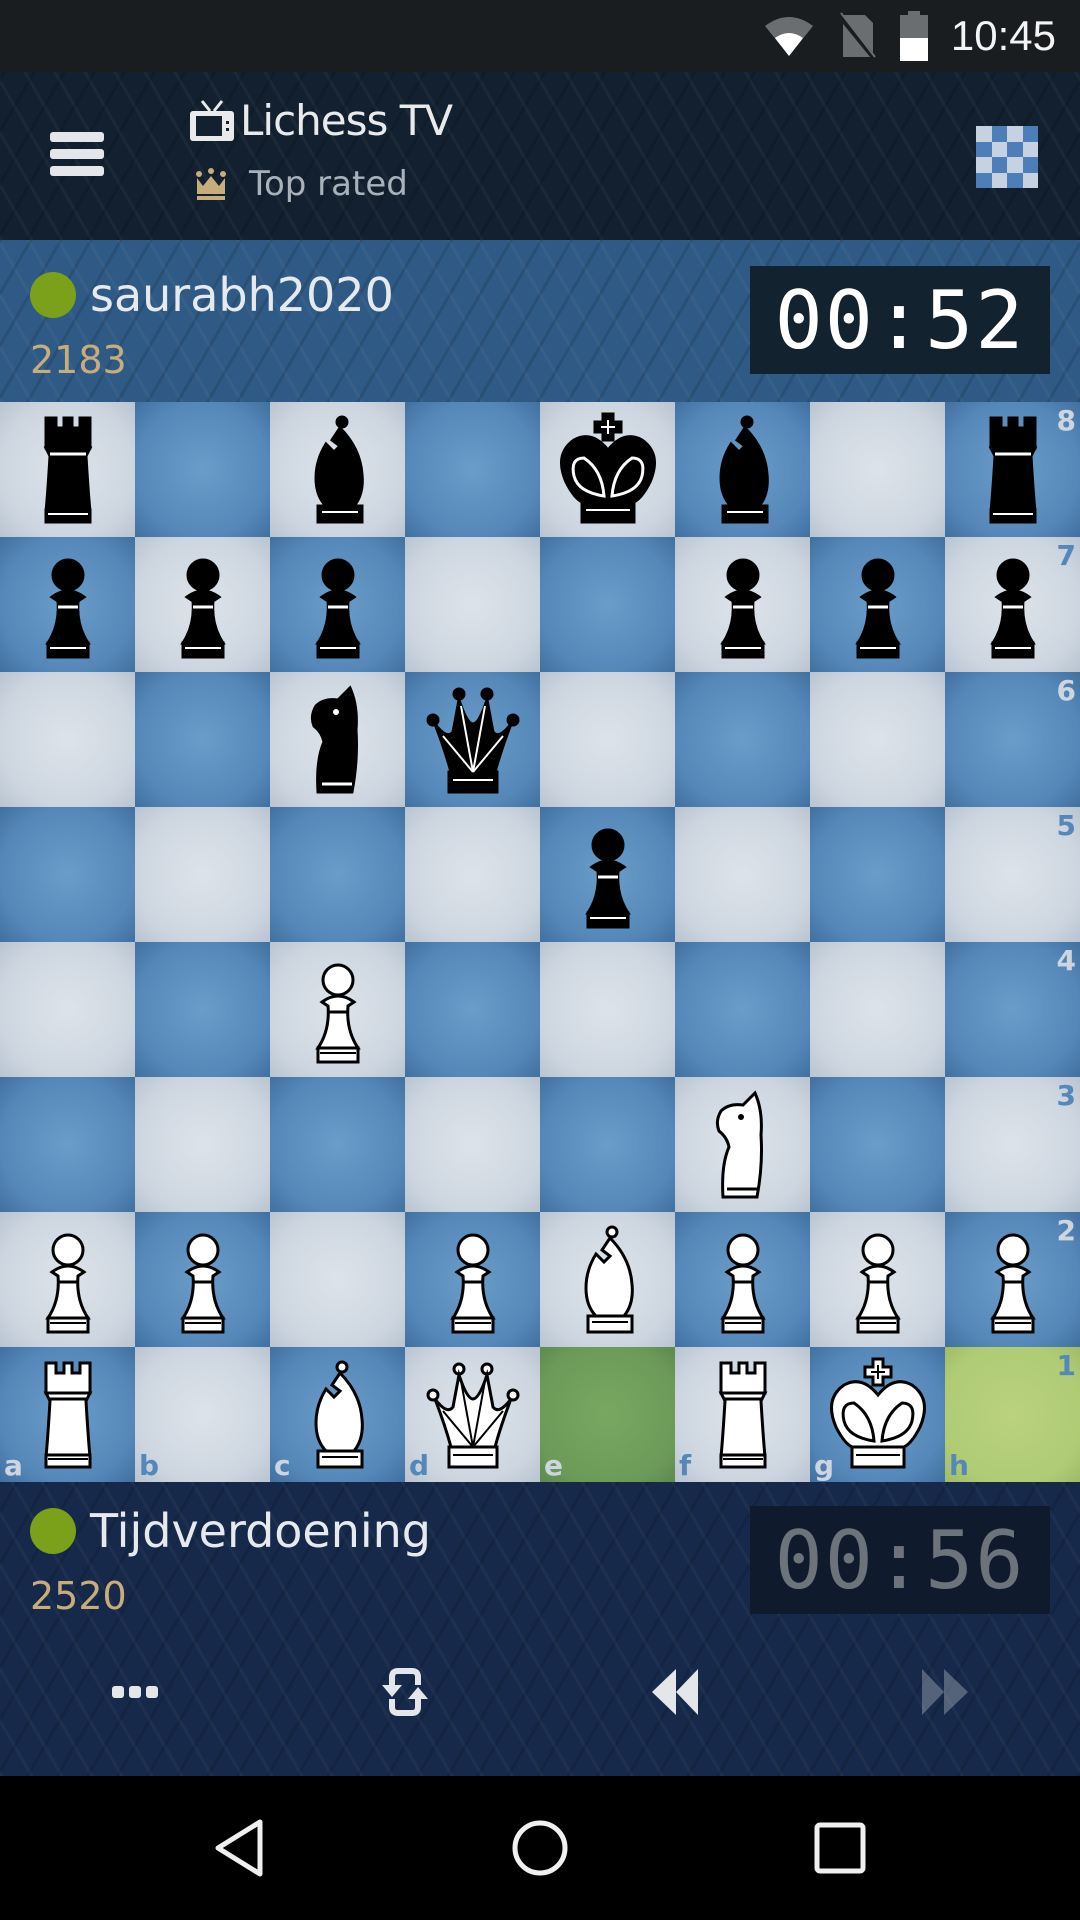 The image size is (1080, 1920). I want to click on square-b2, so click(202, 1279).